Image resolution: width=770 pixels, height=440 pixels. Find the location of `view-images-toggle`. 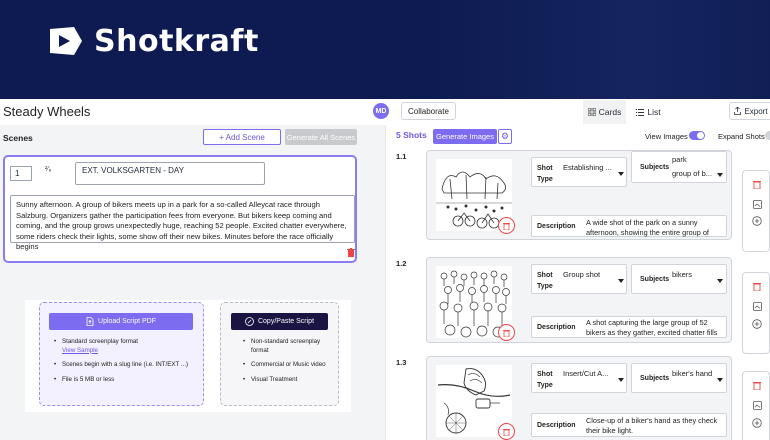

view-images-toggle is located at coordinates (697, 135).